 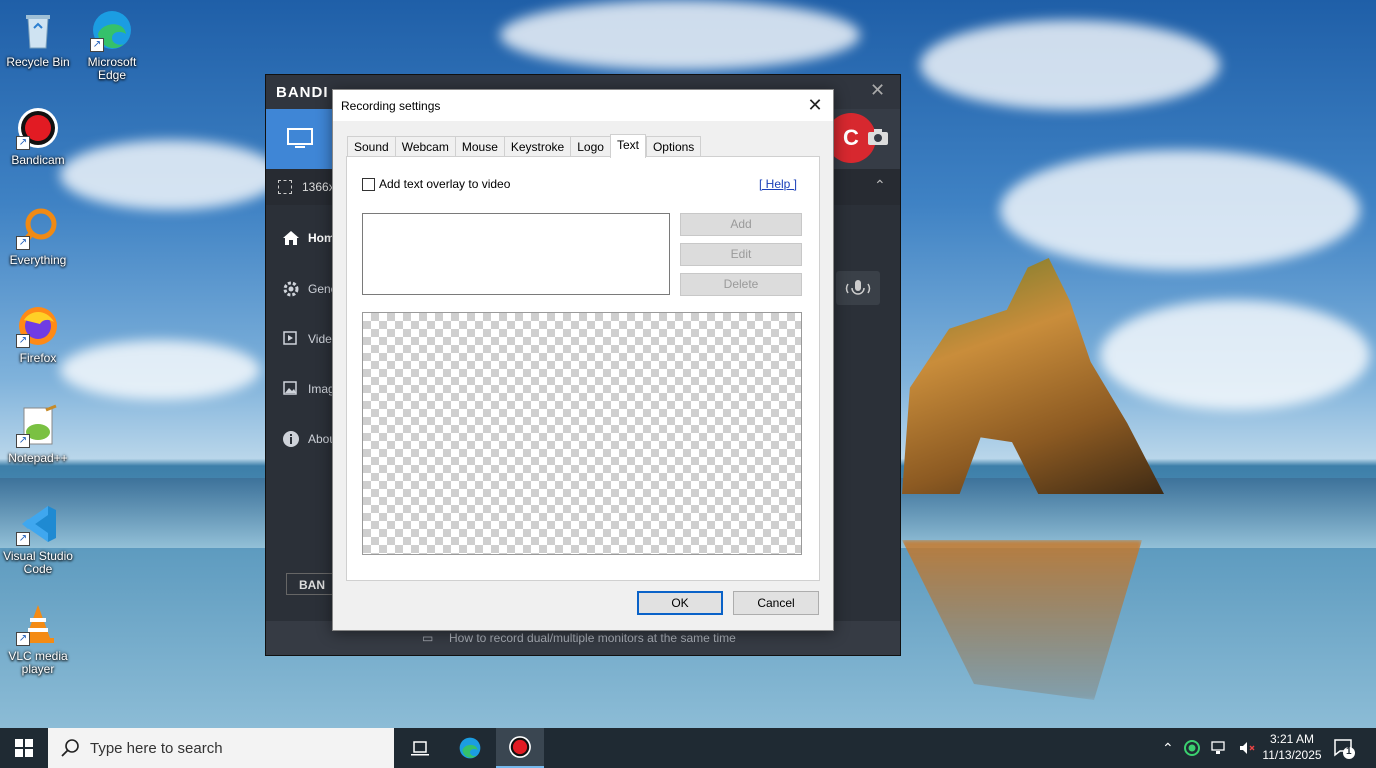 I want to click on tab-text: Text, so click(x=627, y=146).